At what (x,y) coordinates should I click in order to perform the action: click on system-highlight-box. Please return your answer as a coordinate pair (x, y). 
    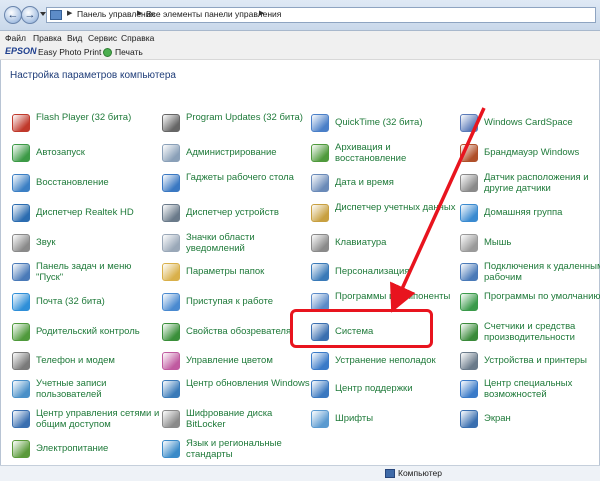
    Looking at the image, I should click on (361, 328).